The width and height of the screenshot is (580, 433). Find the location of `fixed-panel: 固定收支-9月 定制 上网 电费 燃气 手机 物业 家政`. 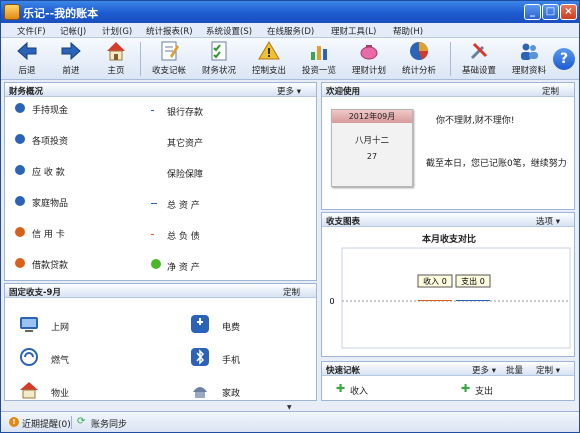

fixed-panel: 固定收支-9月 定制 上网 电费 燃气 手机 物业 家政 is located at coordinates (160, 342).